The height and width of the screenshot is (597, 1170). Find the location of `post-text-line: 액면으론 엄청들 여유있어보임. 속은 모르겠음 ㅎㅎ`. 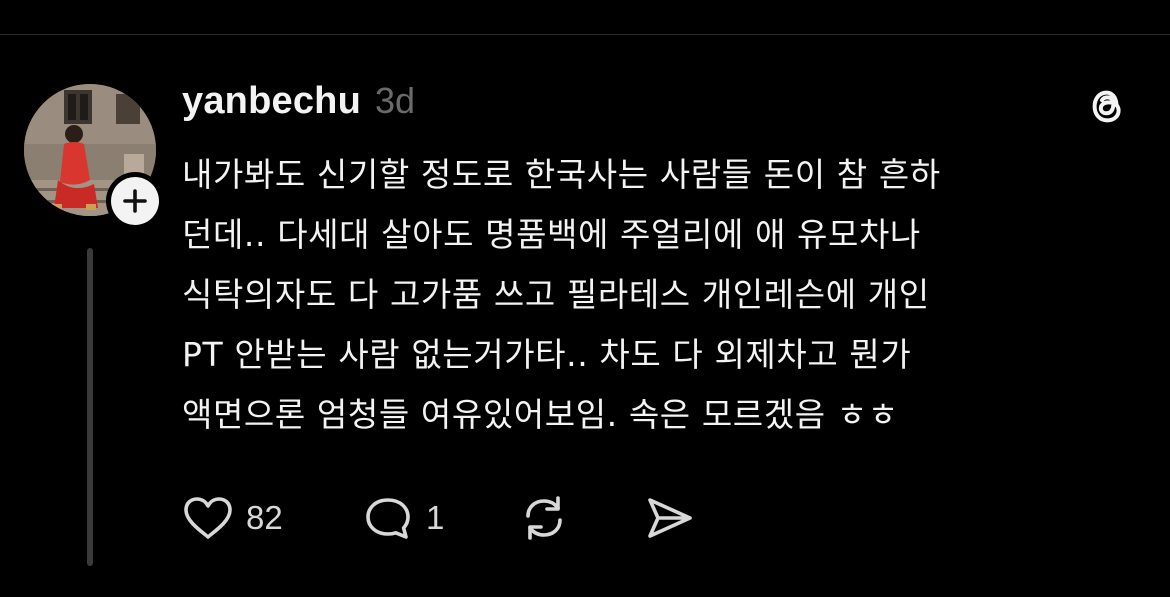

post-text-line: 액면으론 엄청들 여유있어보임. 속은 모르겠음 ㅎㅎ is located at coordinates (540, 414).